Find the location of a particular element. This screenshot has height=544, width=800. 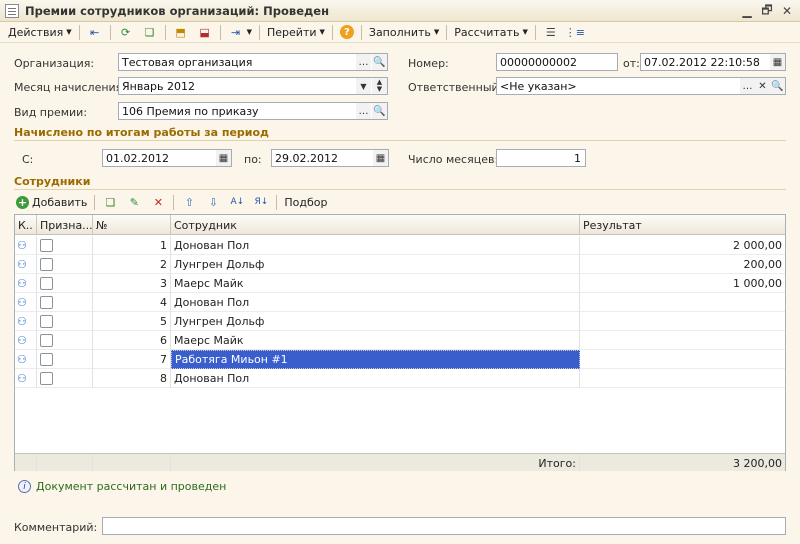

movements-button: ☰ is located at coordinates (551, 32).